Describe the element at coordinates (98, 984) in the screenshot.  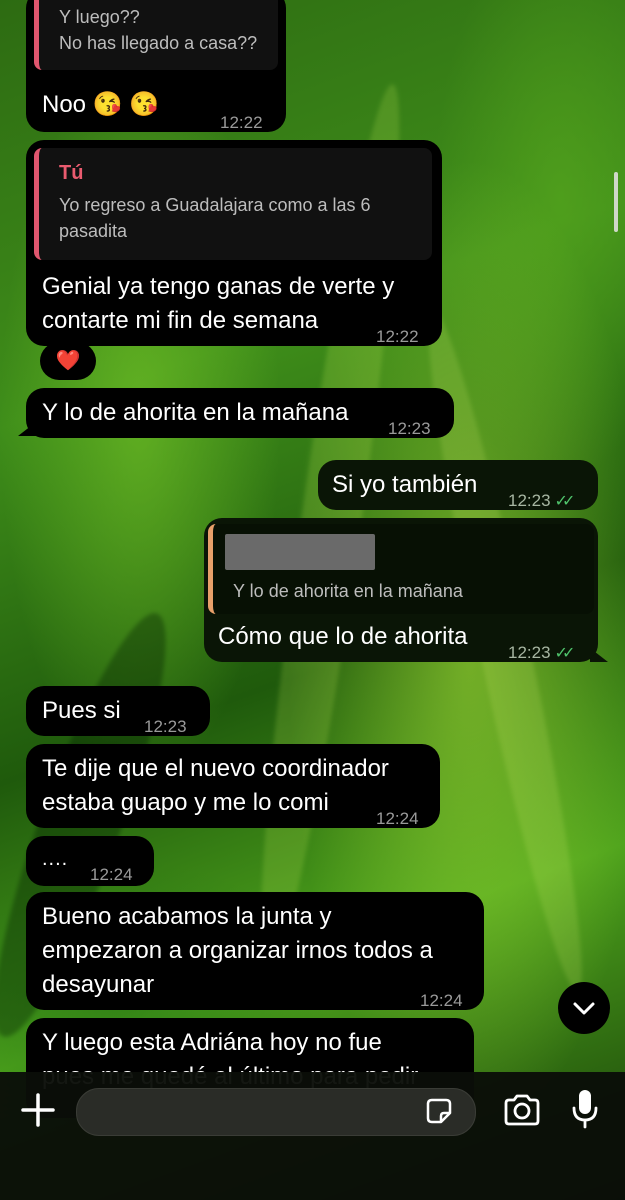
I see `message-text-line: desayunar` at that location.